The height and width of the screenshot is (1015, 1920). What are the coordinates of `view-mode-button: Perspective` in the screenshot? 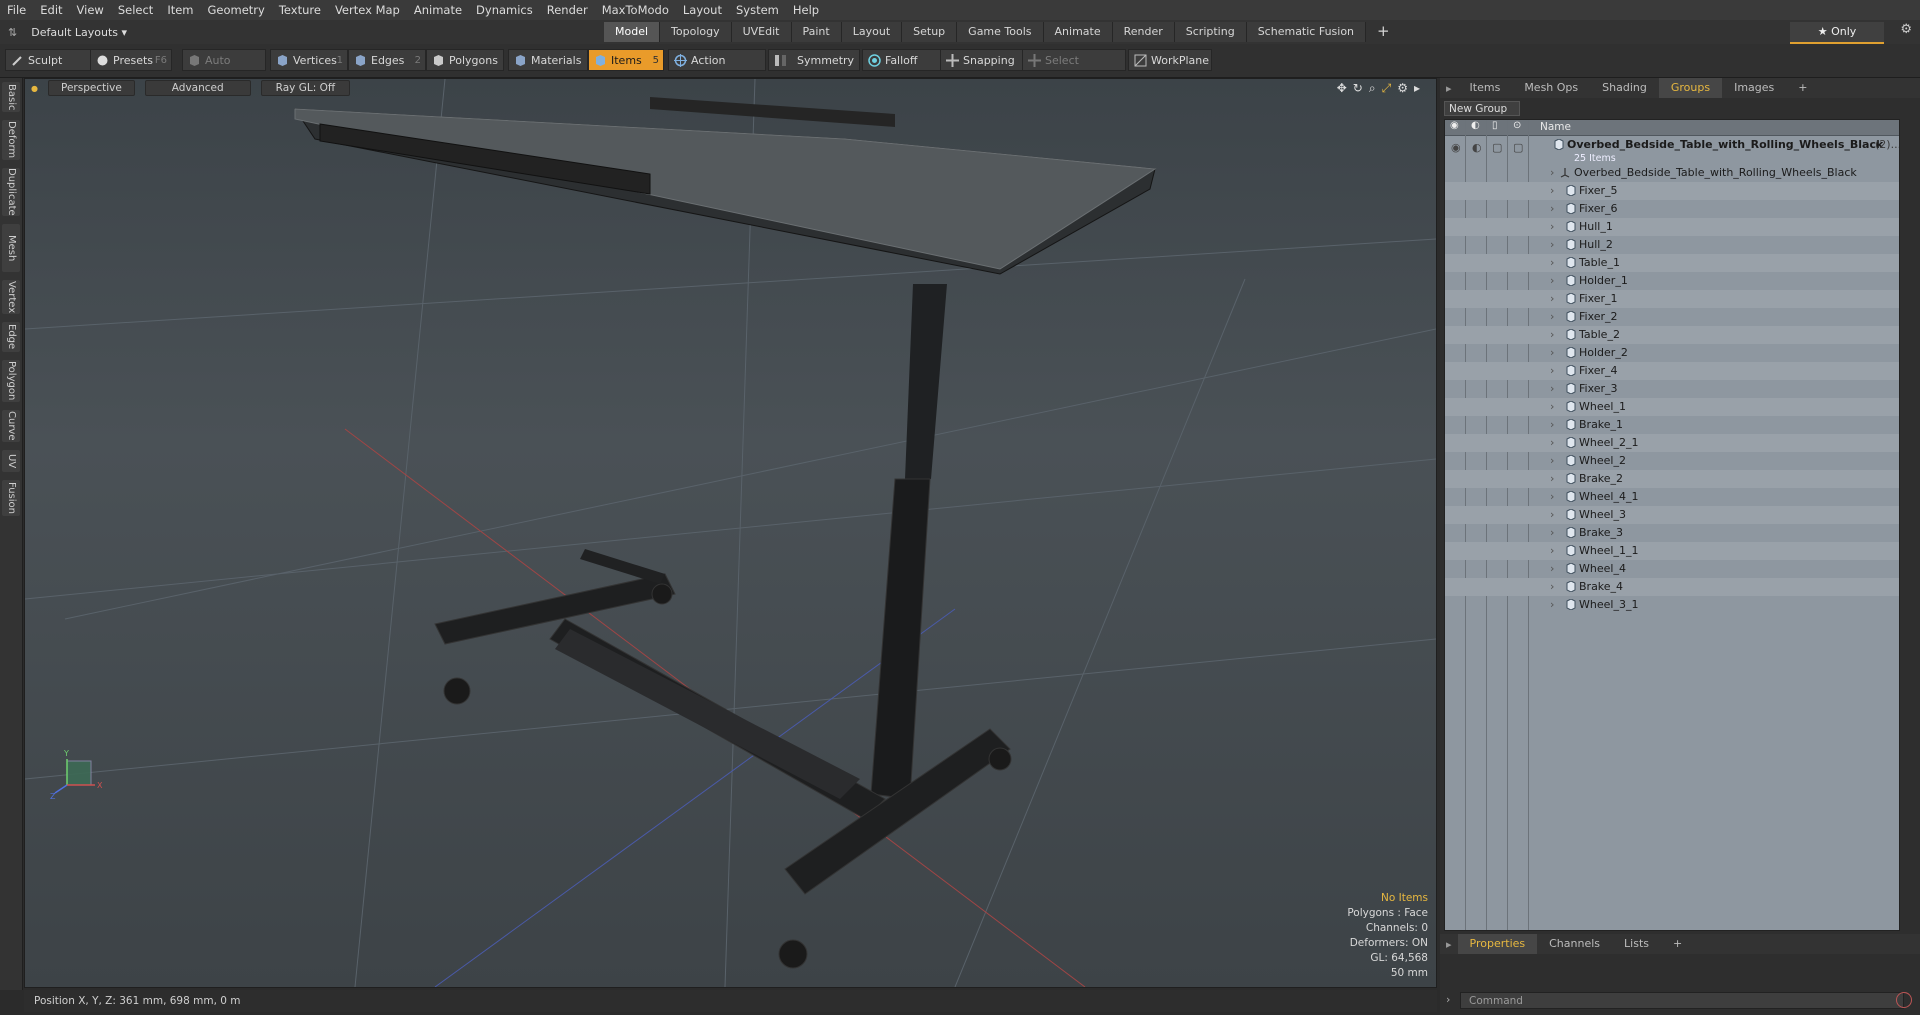 It's located at (91, 88).